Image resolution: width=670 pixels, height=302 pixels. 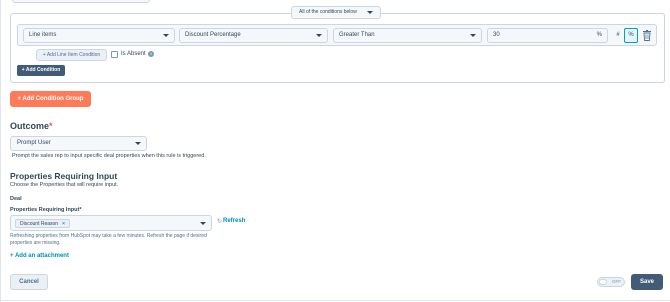 What do you see at coordinates (34, 143) in the screenshot?
I see `outcome-select-value: Prompt User` at bounding box center [34, 143].